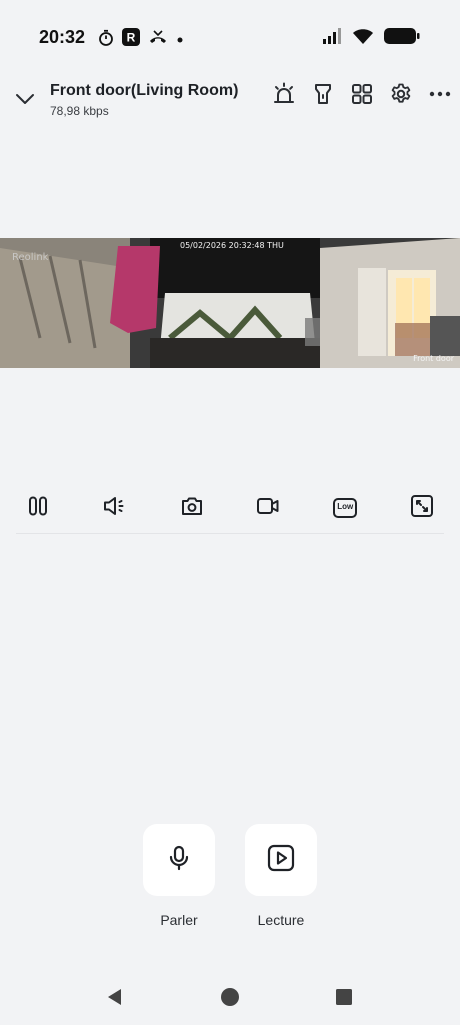 The image size is (460, 1025). I want to click on floodlight-button, so click(322, 96).